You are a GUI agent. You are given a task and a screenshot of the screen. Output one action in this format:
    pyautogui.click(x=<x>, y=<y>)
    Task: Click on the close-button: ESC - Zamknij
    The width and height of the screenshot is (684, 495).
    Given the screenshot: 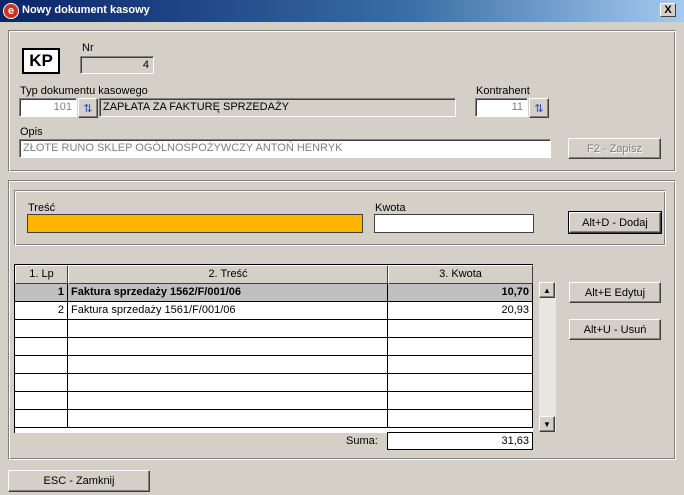 What is the action you would take?
    pyautogui.click(x=79, y=481)
    